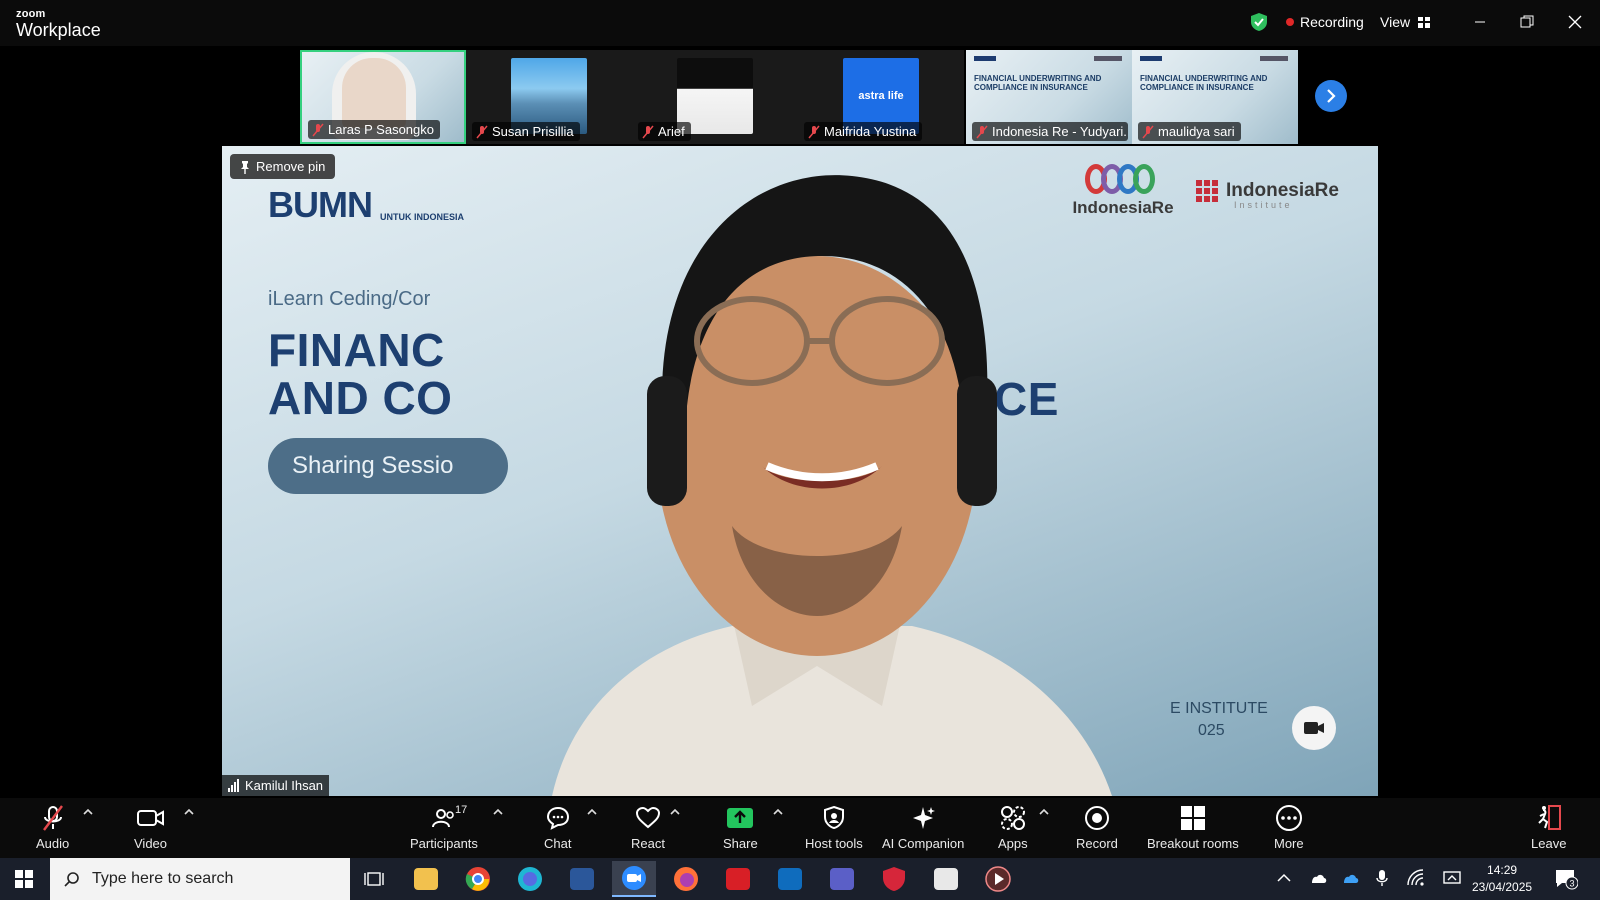  What do you see at coordinates (1097, 827) in the screenshot?
I see `record-button: Record` at bounding box center [1097, 827].